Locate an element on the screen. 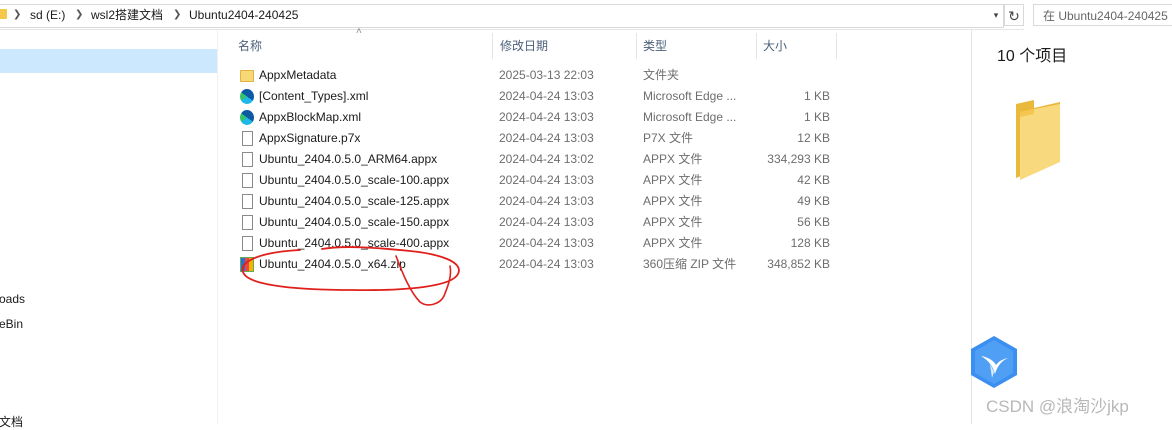 This screenshot has height=430, width=1172. breadcrumb-folder: wsl2搭建文档 is located at coordinates (127, 15).